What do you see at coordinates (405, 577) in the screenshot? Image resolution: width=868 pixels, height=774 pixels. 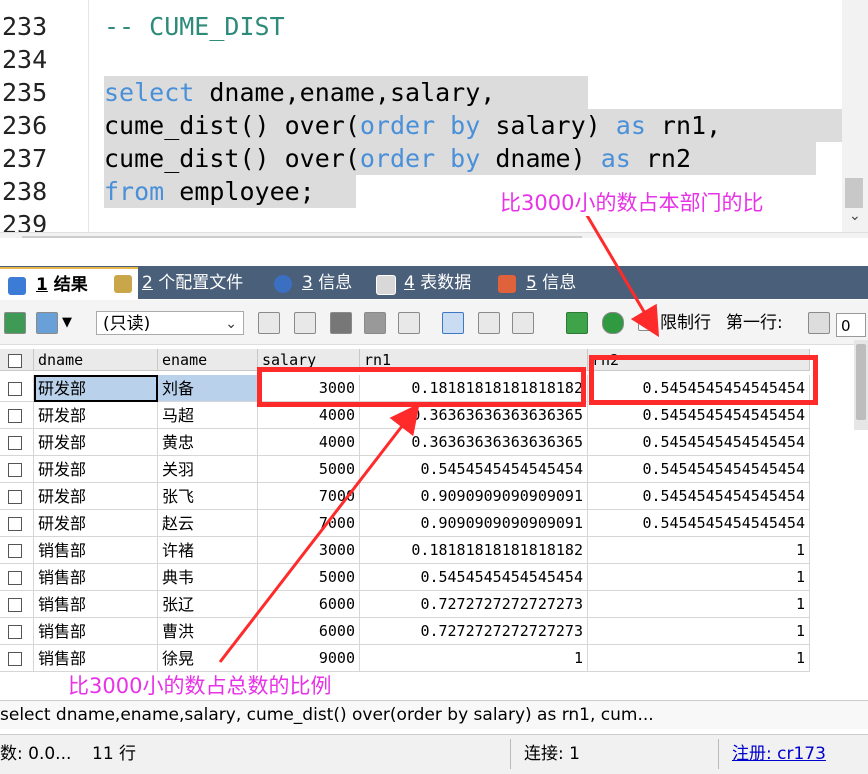 I see `table-row: 销售部 典韦 5000 0.5454545454545454 1` at bounding box center [405, 577].